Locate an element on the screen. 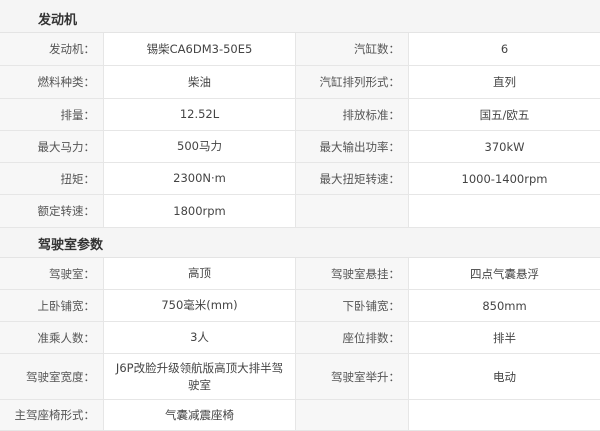  spec-label: 发动机： is located at coordinates (52, 49).